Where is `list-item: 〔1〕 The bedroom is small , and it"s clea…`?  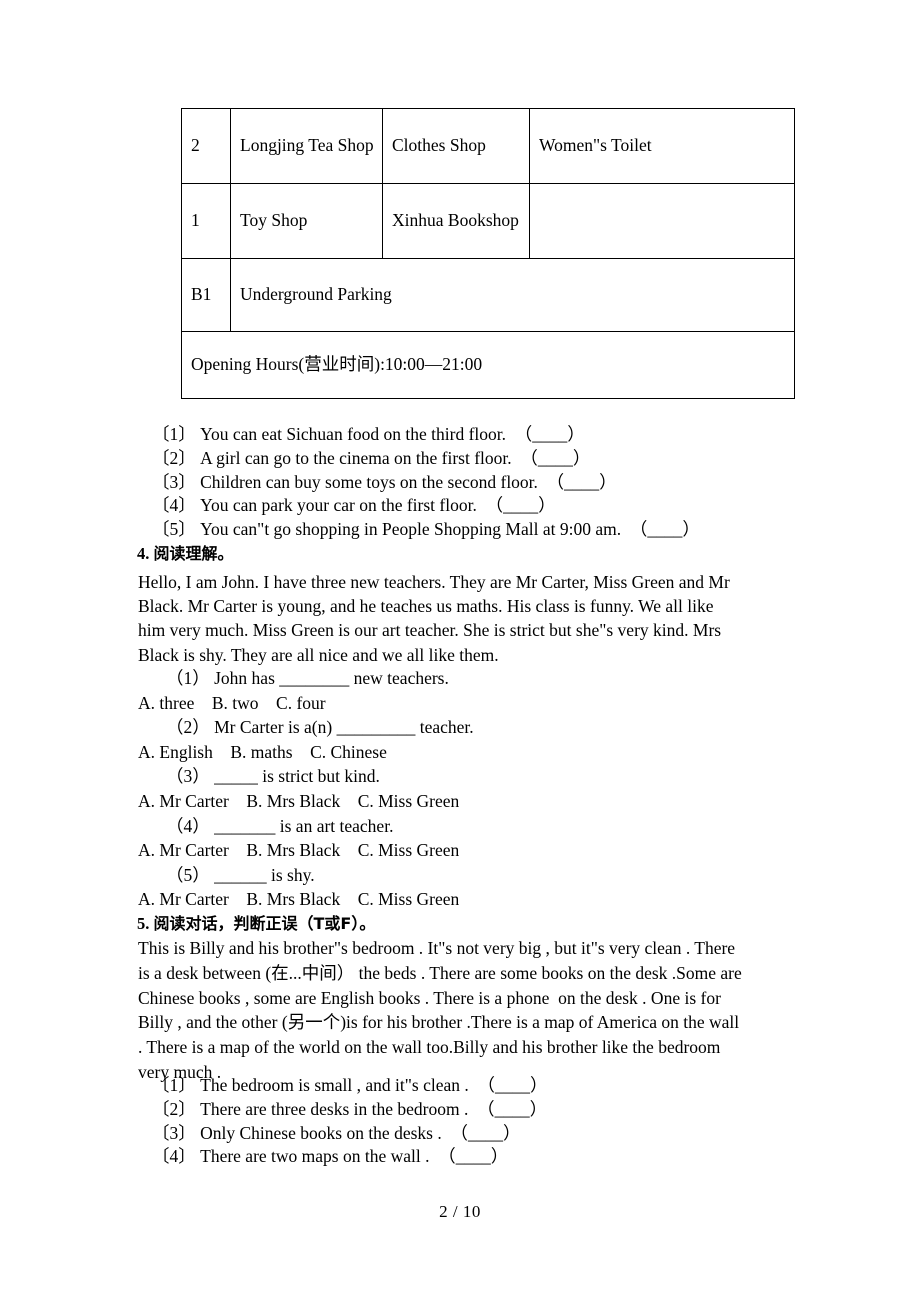
list-item: 〔1〕 The bedroom is small , and it"s clea… is located at coordinates (350, 1086).